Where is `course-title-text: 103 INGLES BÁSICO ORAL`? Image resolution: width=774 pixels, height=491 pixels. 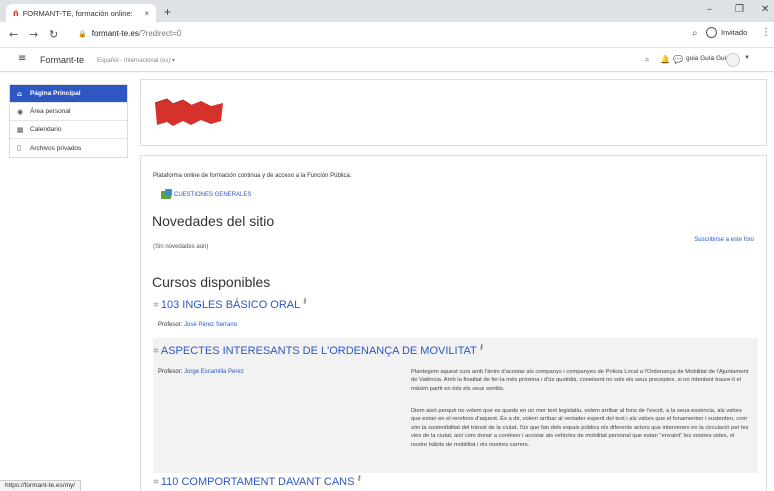
course-title-text: 103 INGLES BÁSICO ORAL is located at coordinates (230, 305).